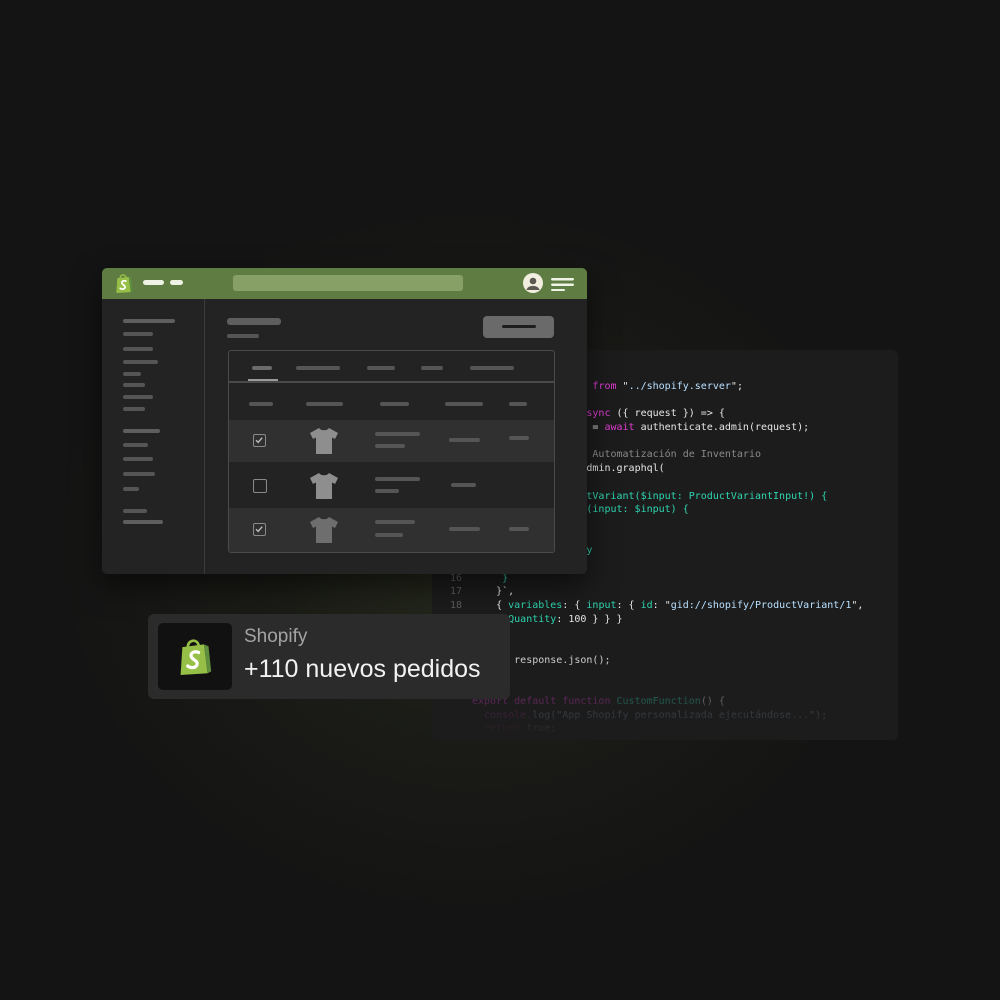 This screenshot has height=1000, width=1000. I want to click on shopify-bag-icon, so click(196, 657).